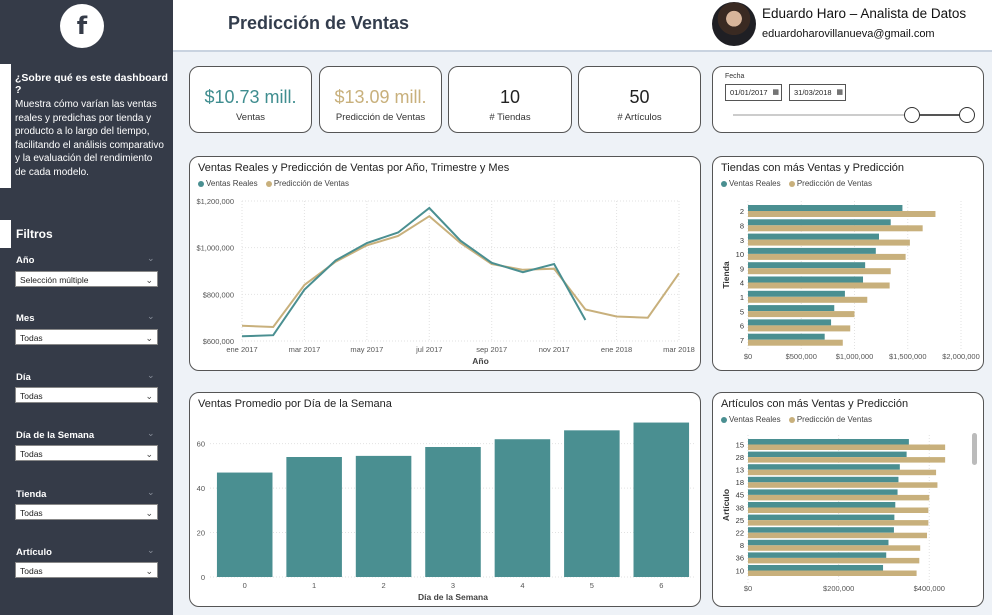 Image resolution: width=992 pixels, height=615 pixels. I want to click on kpi-label-stores: # Tiendas, so click(510, 117).